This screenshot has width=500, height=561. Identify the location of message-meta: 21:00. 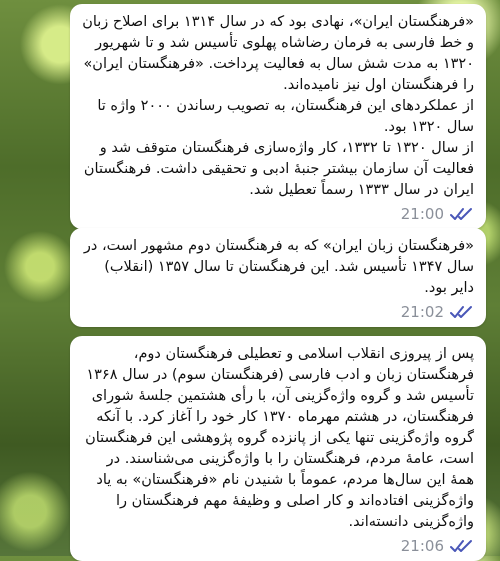
(278, 214).